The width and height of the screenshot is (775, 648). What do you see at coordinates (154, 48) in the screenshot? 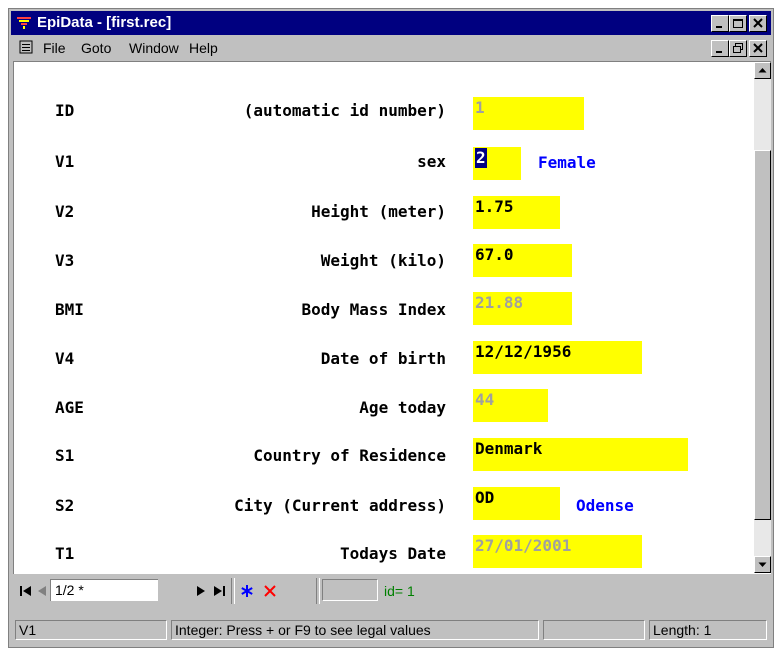
I see `menu-window: Window` at bounding box center [154, 48].